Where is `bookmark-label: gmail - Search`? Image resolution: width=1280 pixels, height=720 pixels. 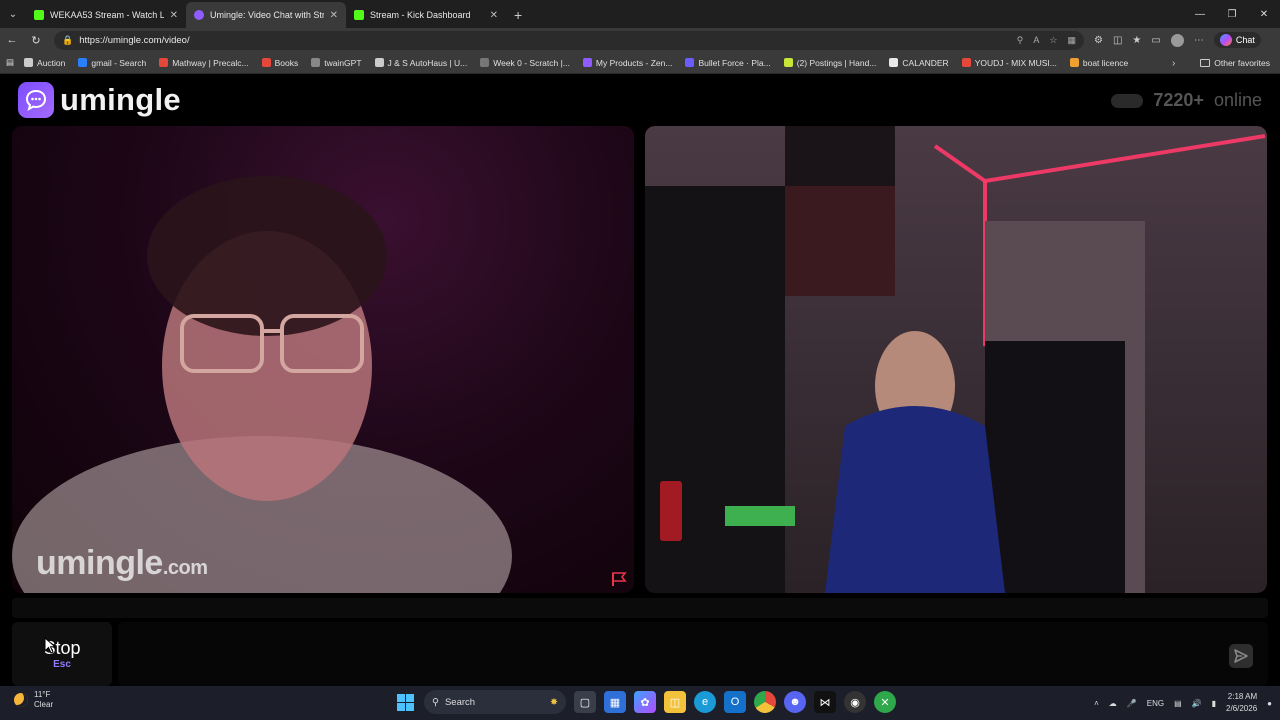 bookmark-label: gmail - Search is located at coordinates (119, 62).